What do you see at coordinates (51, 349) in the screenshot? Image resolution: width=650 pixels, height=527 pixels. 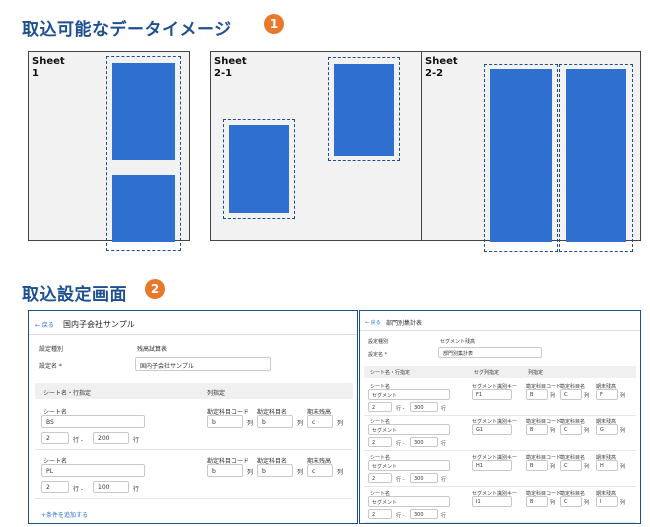 I see `setting-type-label: 設定種別` at bounding box center [51, 349].